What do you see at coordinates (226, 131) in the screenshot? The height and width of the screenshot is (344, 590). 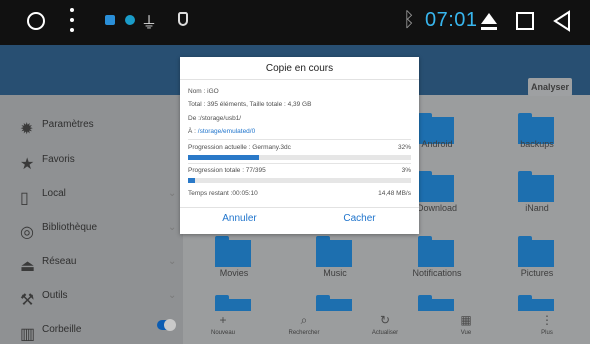 I see `to-path-link: /storage/emulated/0` at bounding box center [226, 131].